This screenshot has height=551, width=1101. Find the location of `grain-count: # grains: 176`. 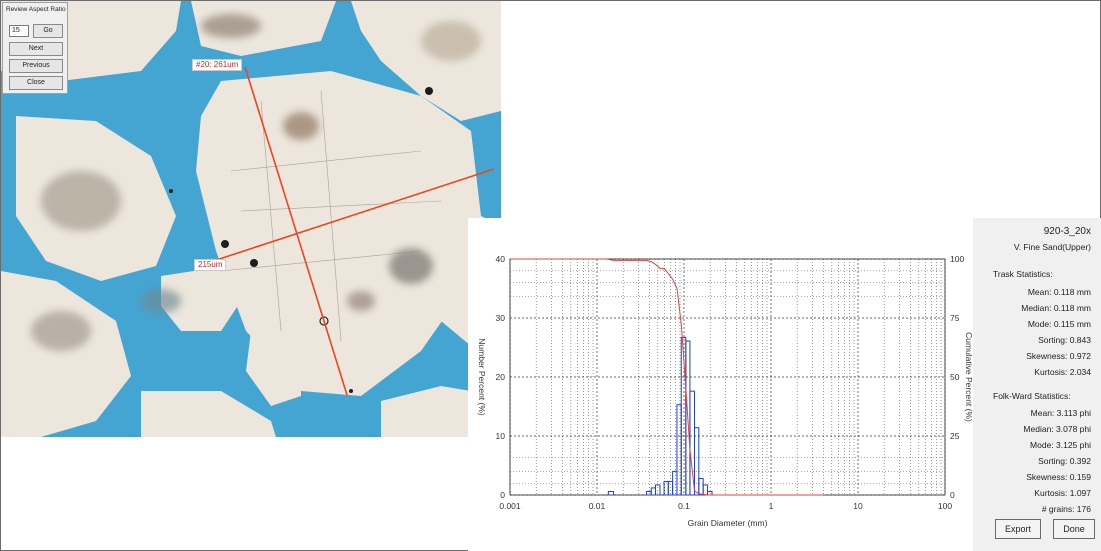

grain-count: # grains: 176 is located at coordinates (1066, 509).